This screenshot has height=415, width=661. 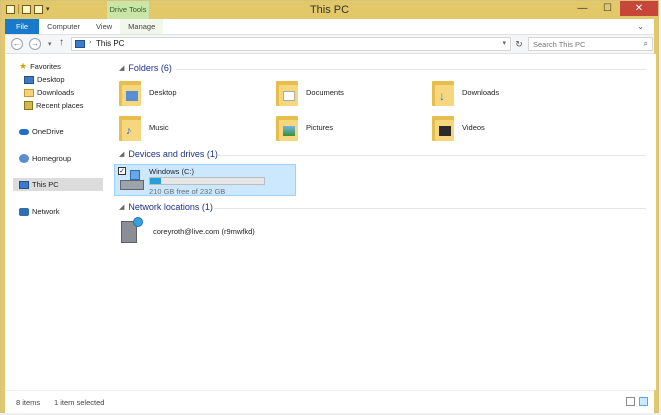 I want to click on nav-item-label: Downloads, so click(x=56, y=92).